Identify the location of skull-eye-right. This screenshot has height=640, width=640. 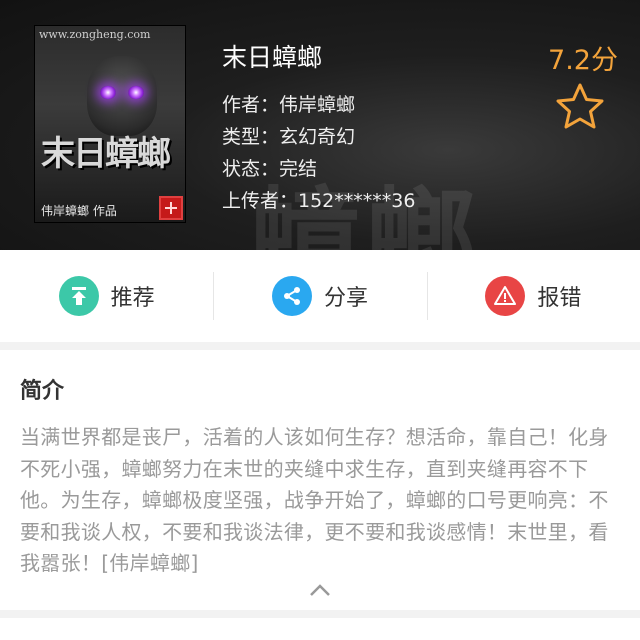
(136, 92).